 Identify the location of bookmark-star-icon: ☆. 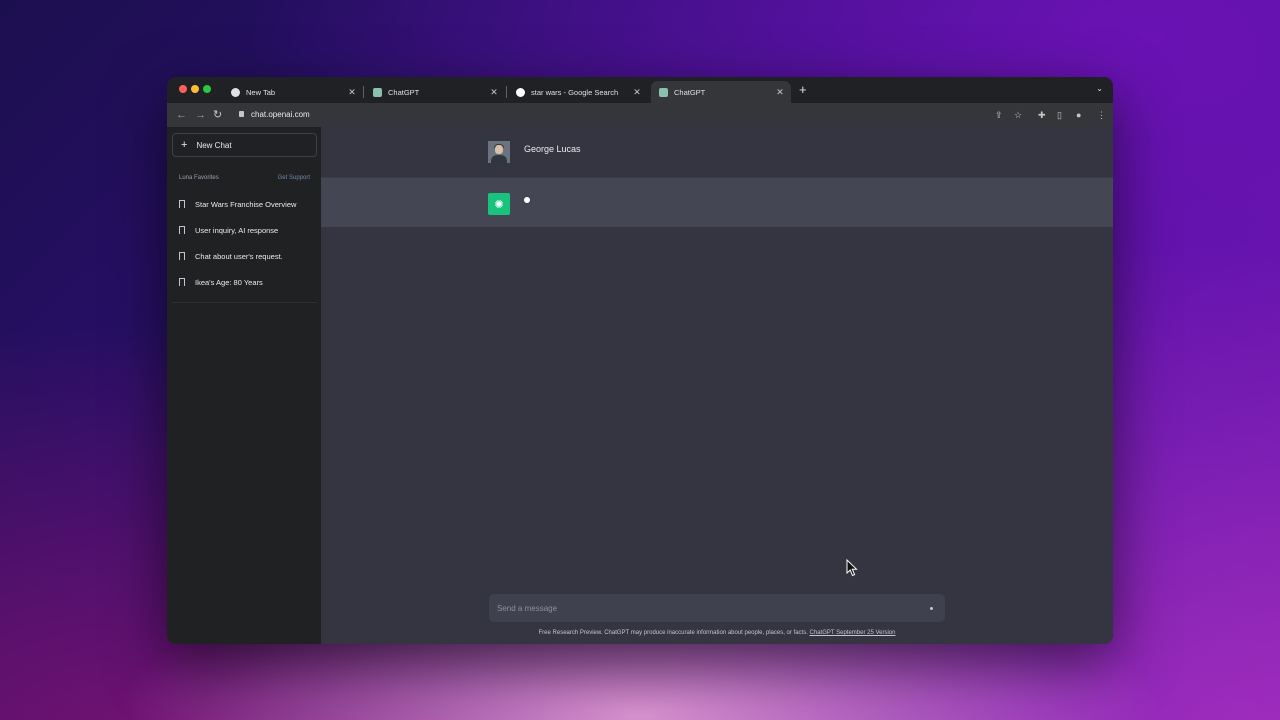
(1018, 115).